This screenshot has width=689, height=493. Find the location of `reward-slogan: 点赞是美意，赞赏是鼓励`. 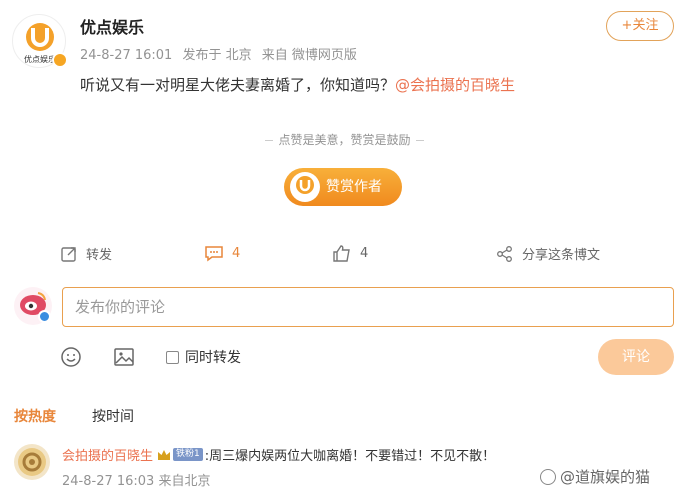

reward-slogan: 点赞是美意，赞赏是鼓励 is located at coordinates (344, 139).